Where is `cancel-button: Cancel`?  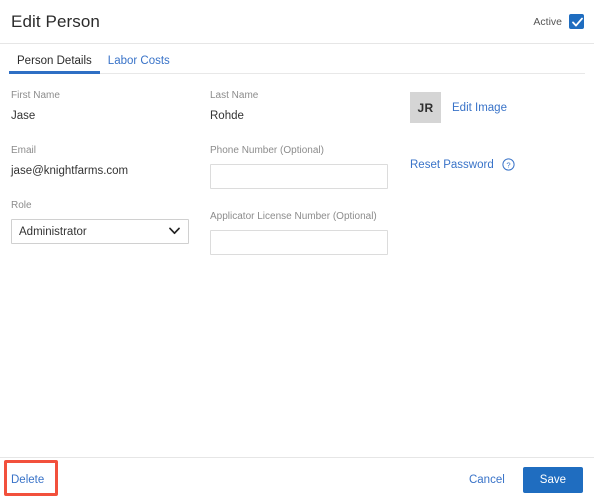 cancel-button: Cancel is located at coordinates (487, 480).